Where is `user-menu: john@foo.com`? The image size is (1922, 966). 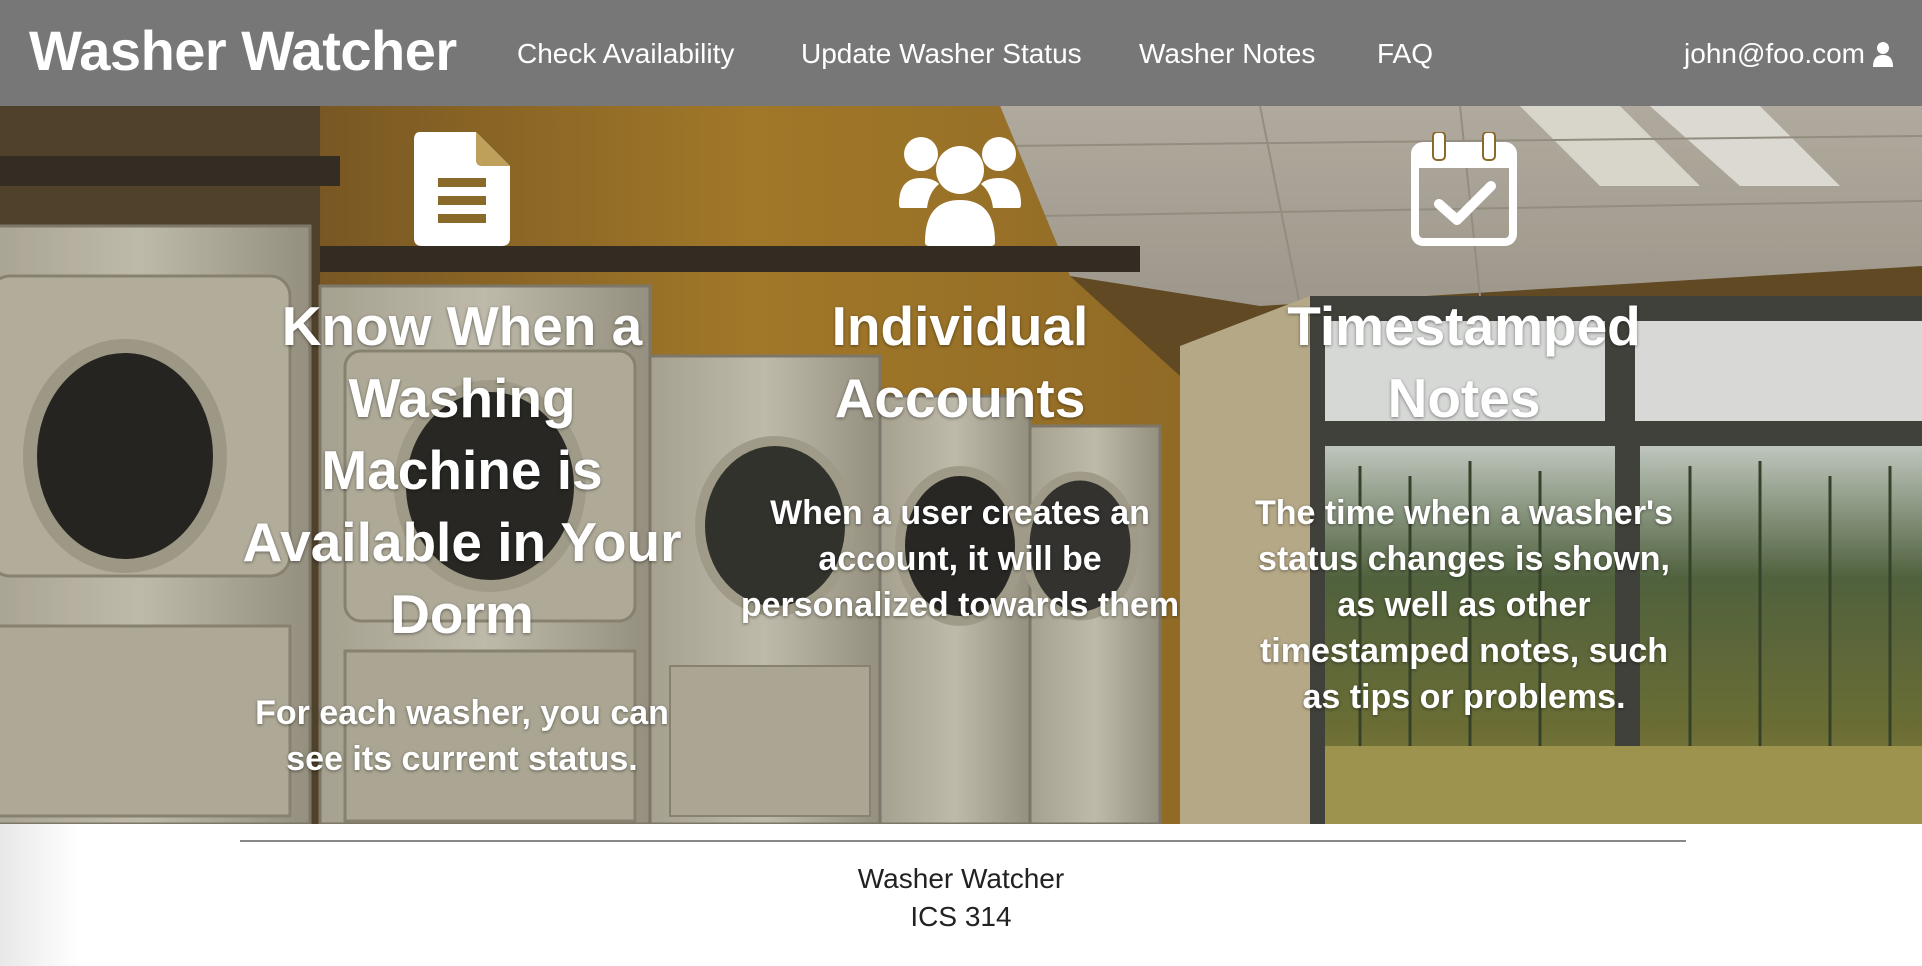
user-menu: john@foo.com is located at coordinates (1788, 54).